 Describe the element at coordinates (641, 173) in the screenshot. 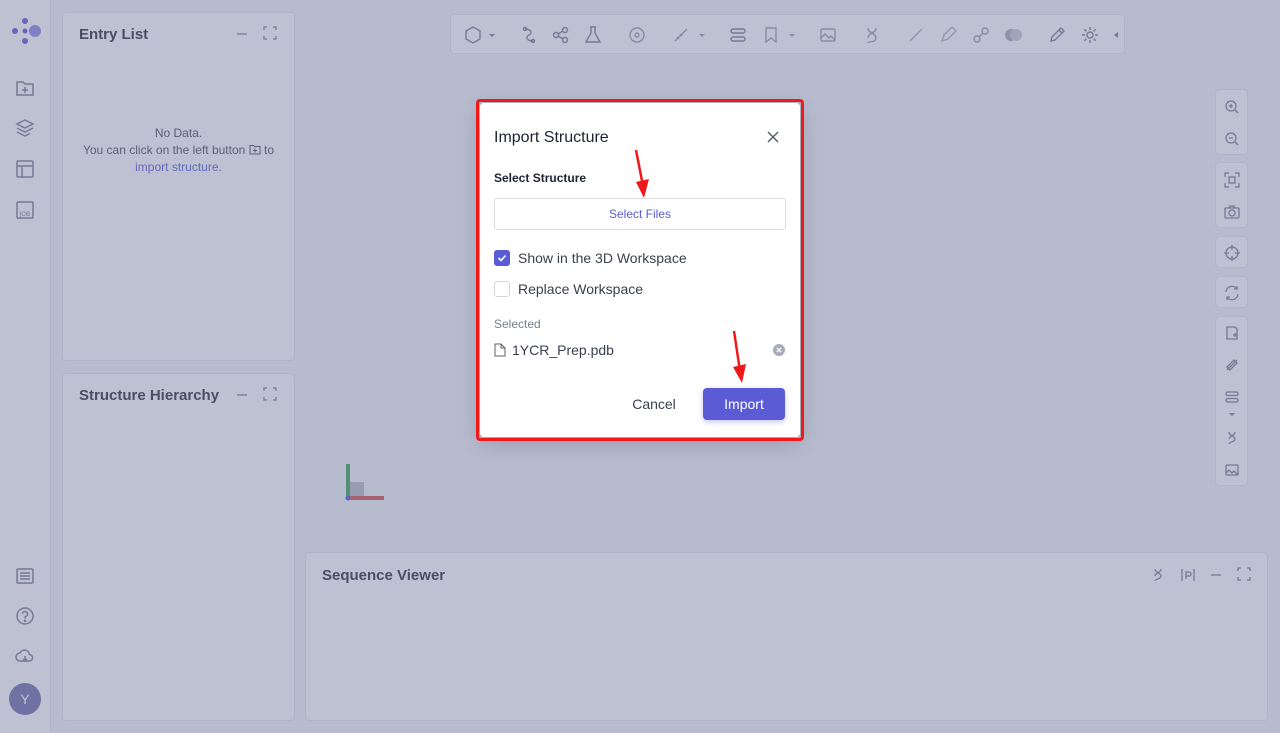

I see `annotation-arrow-select-files` at that location.